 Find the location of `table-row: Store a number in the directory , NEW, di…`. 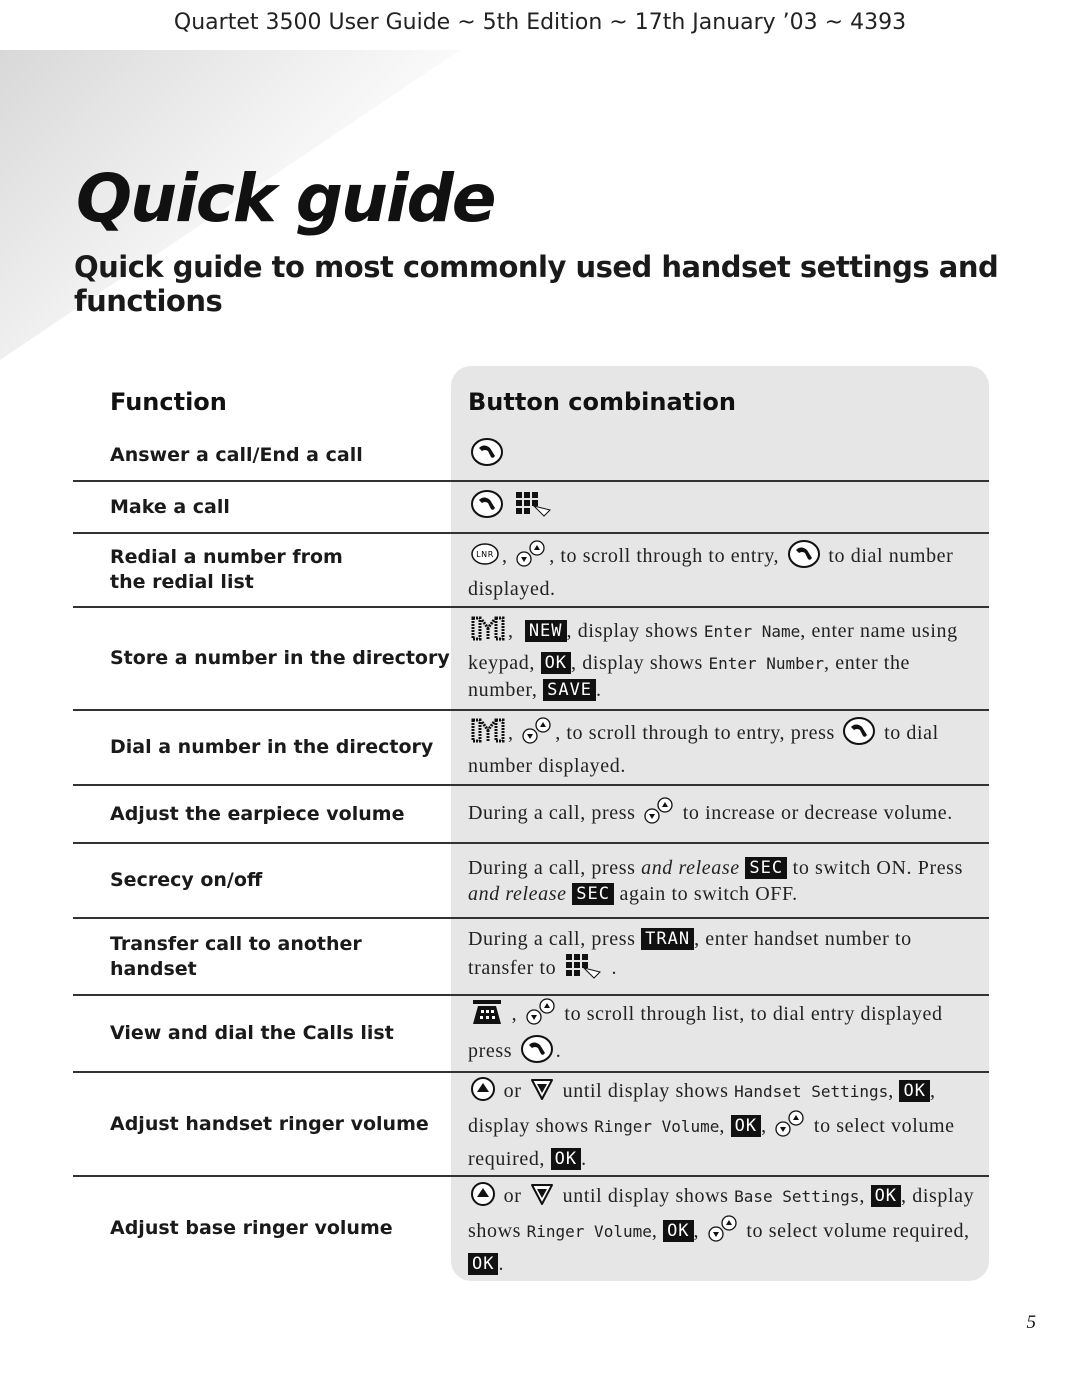

table-row: Store a number in the directory , NEW, di… is located at coordinates (531, 659).